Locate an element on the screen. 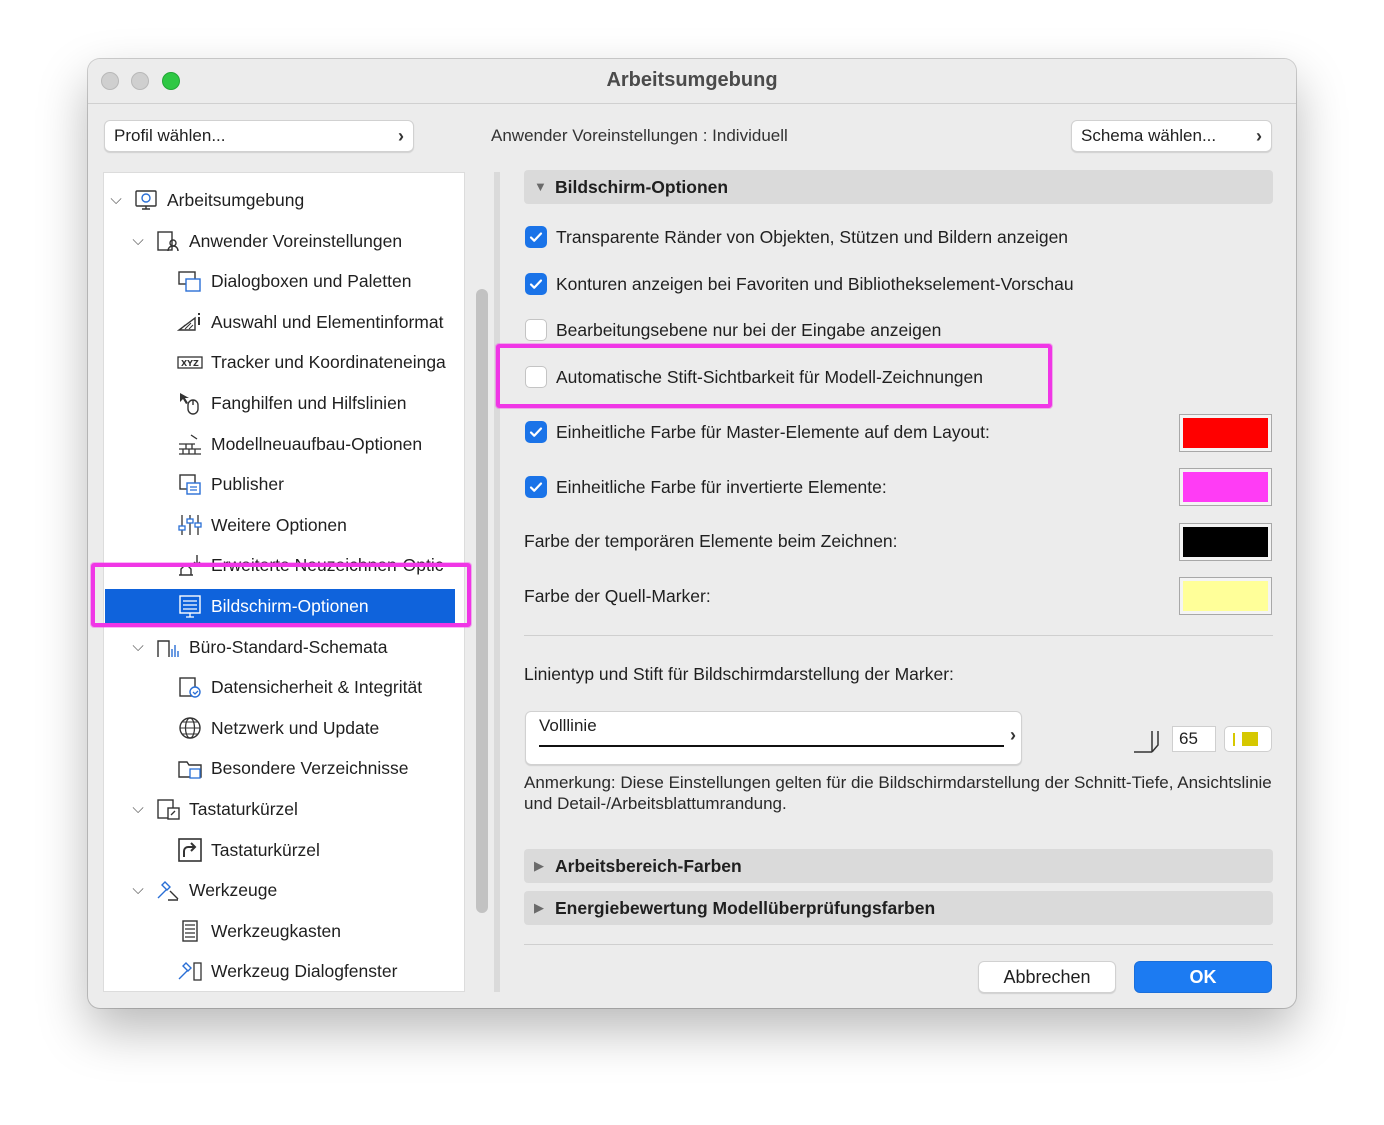 This screenshot has width=1384, height=1125. tree-item: Dialogboxen und Paletten is located at coordinates (280, 281).